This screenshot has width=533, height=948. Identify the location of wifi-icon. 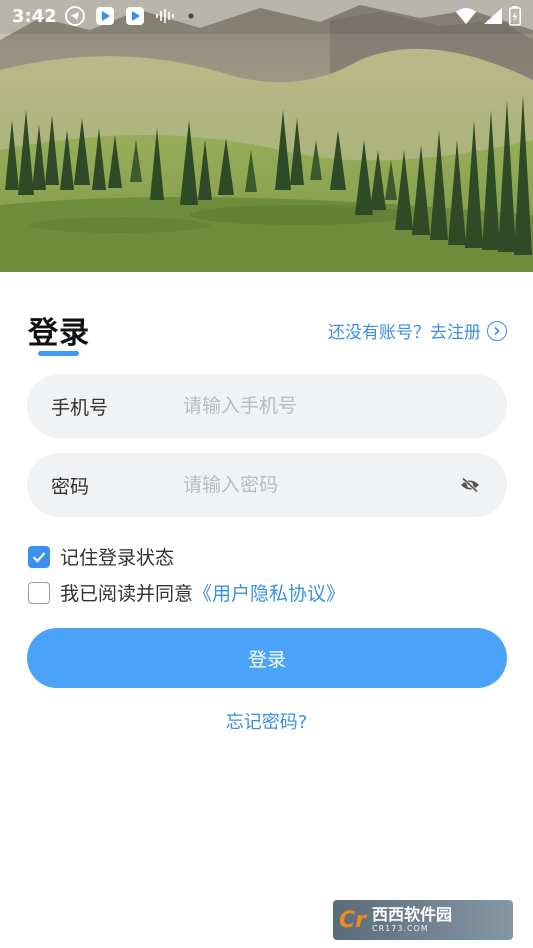
(466, 16).